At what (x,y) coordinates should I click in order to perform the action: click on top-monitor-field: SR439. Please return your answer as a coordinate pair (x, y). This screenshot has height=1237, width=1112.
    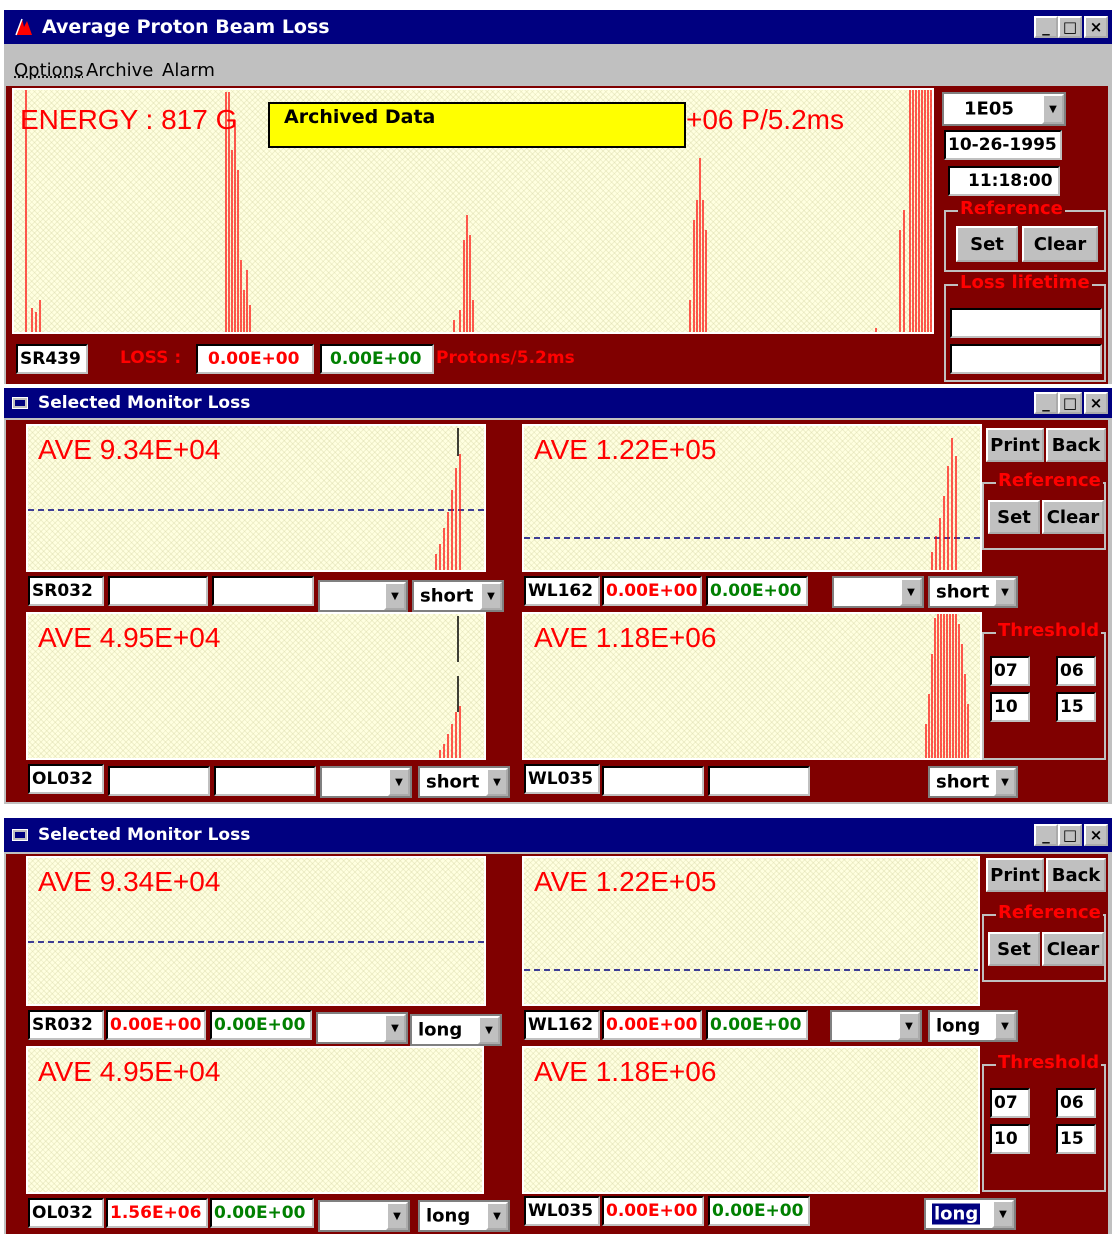
    Looking at the image, I should click on (52, 359).